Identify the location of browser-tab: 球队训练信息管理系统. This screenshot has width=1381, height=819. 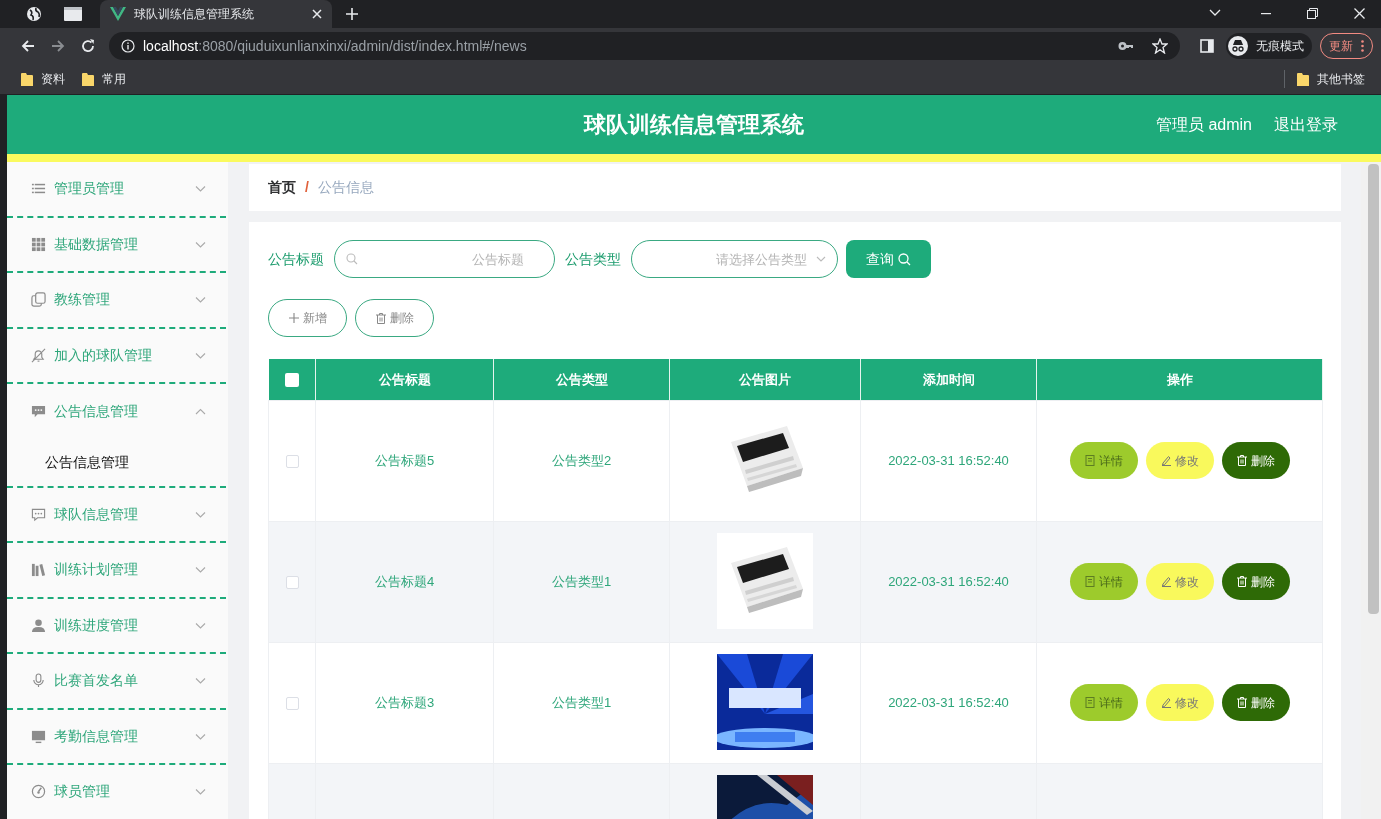
(216, 14).